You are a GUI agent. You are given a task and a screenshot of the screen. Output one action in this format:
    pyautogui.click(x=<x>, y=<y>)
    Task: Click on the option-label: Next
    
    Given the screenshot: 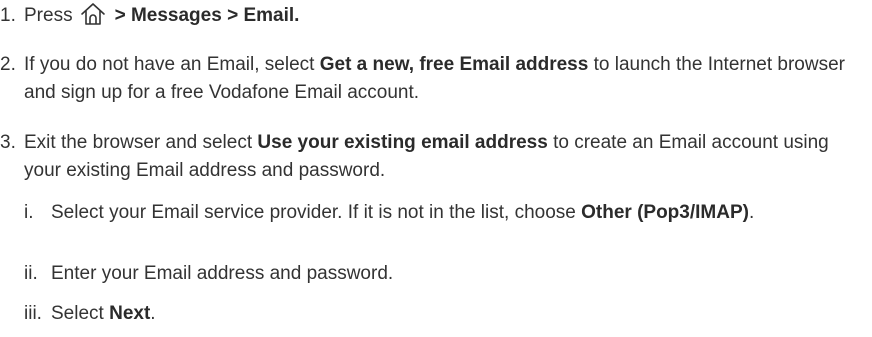 What is the action you would take?
    pyautogui.click(x=130, y=313)
    